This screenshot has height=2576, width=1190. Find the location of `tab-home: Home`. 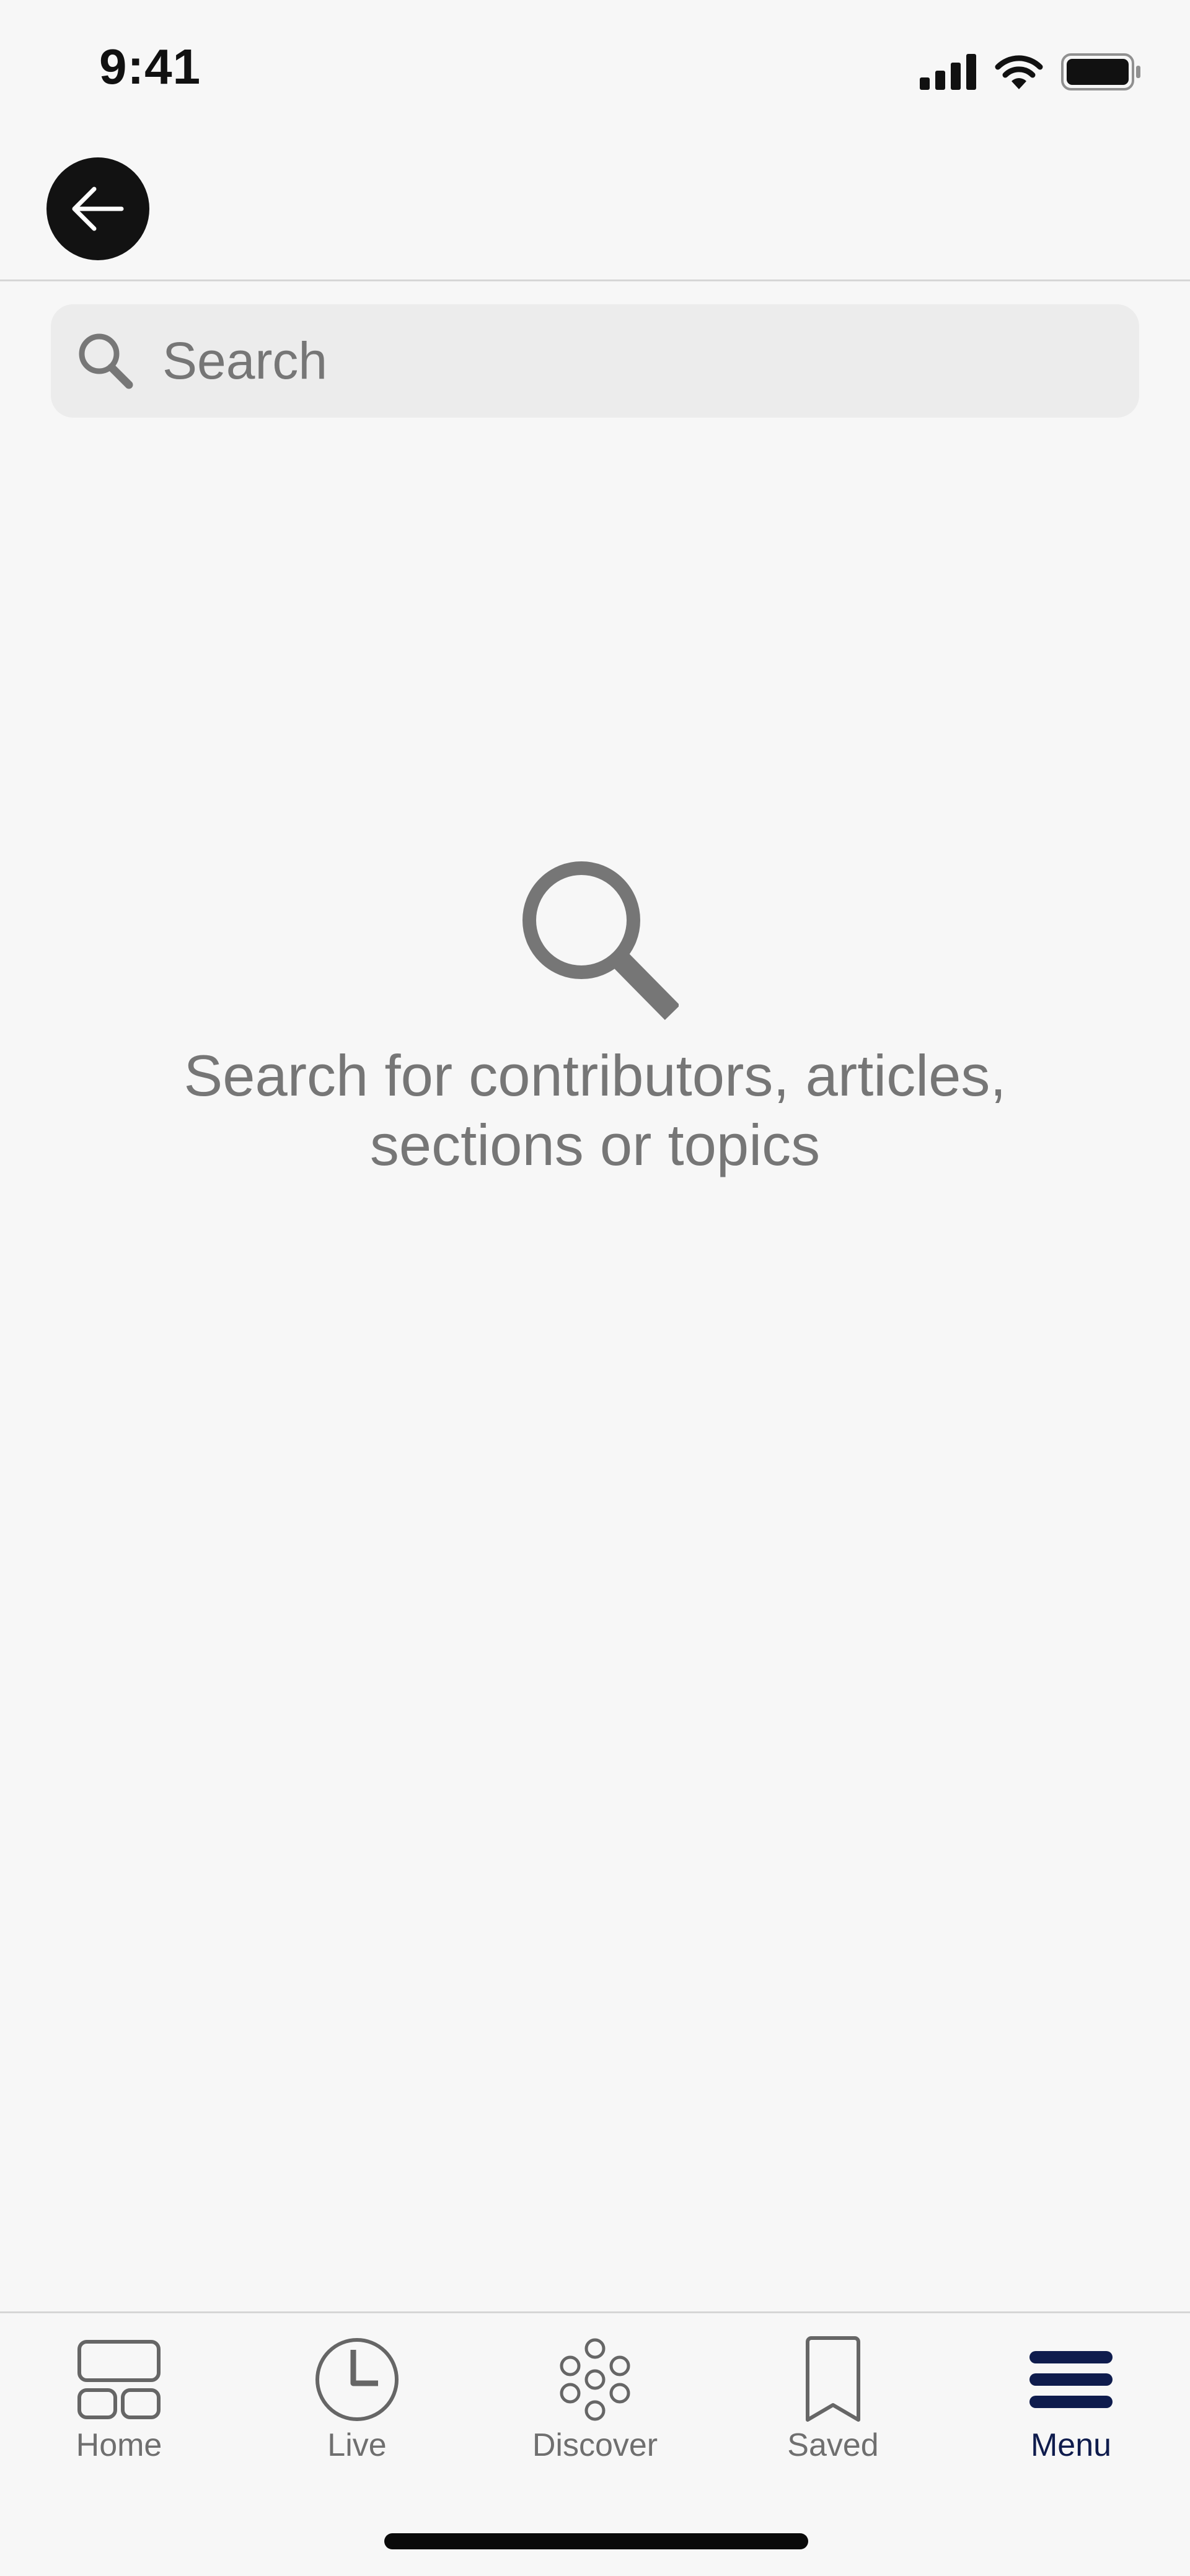

tab-home: Home is located at coordinates (119, 2406).